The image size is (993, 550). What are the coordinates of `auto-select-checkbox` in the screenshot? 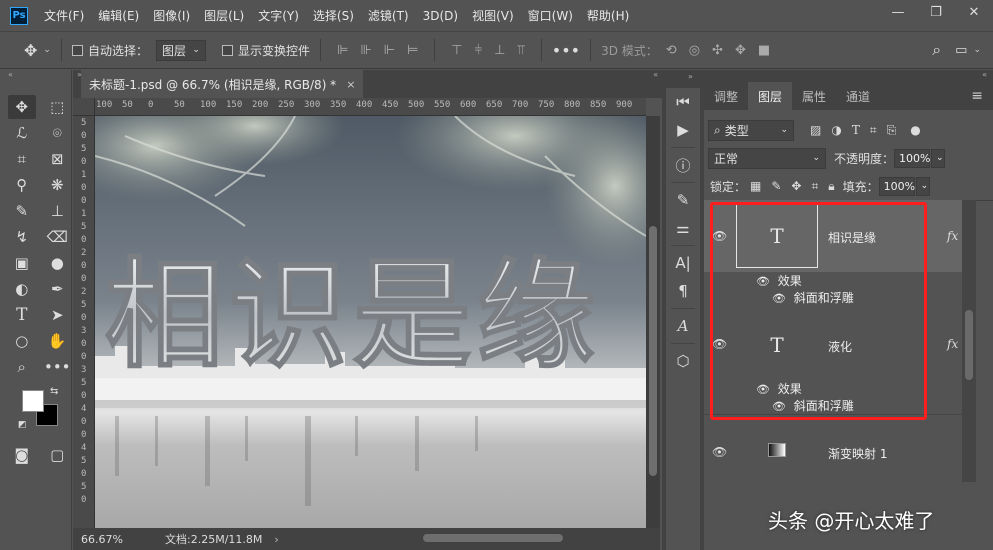 It's located at (77, 50).